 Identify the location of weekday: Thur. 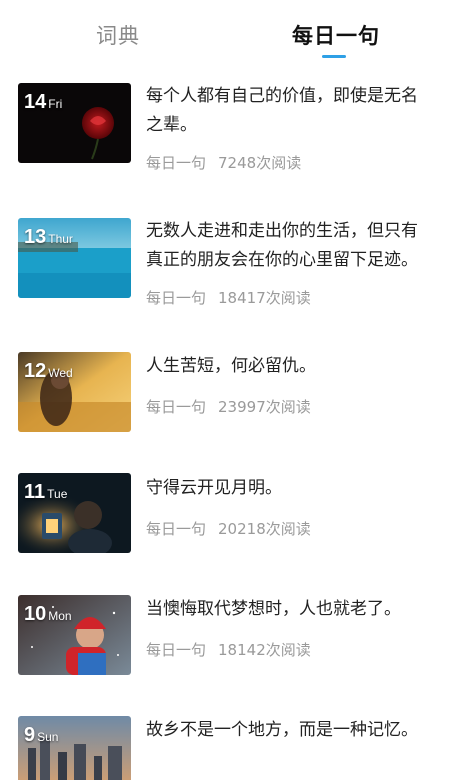
(60, 239).